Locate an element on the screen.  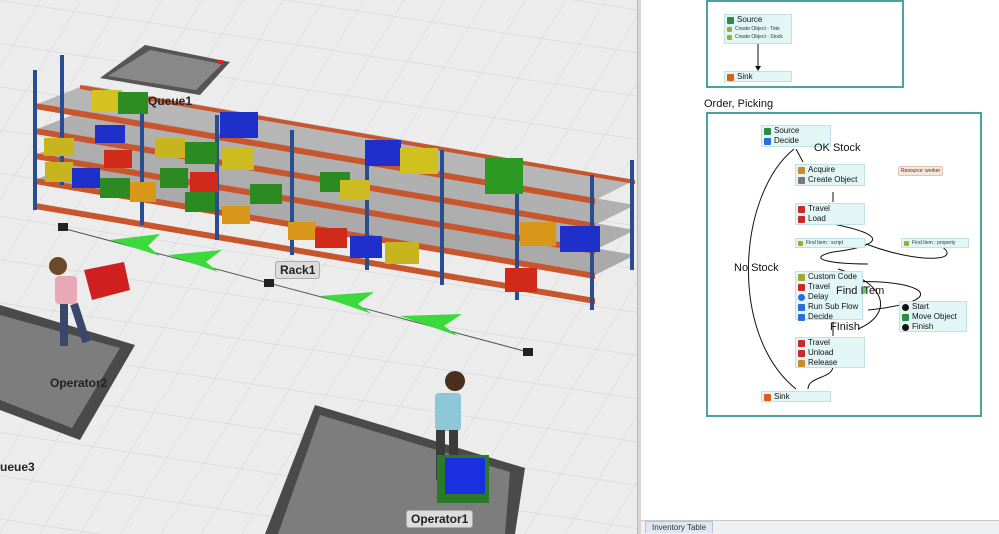
decide-label: Decide is located at coordinates (786, 140).